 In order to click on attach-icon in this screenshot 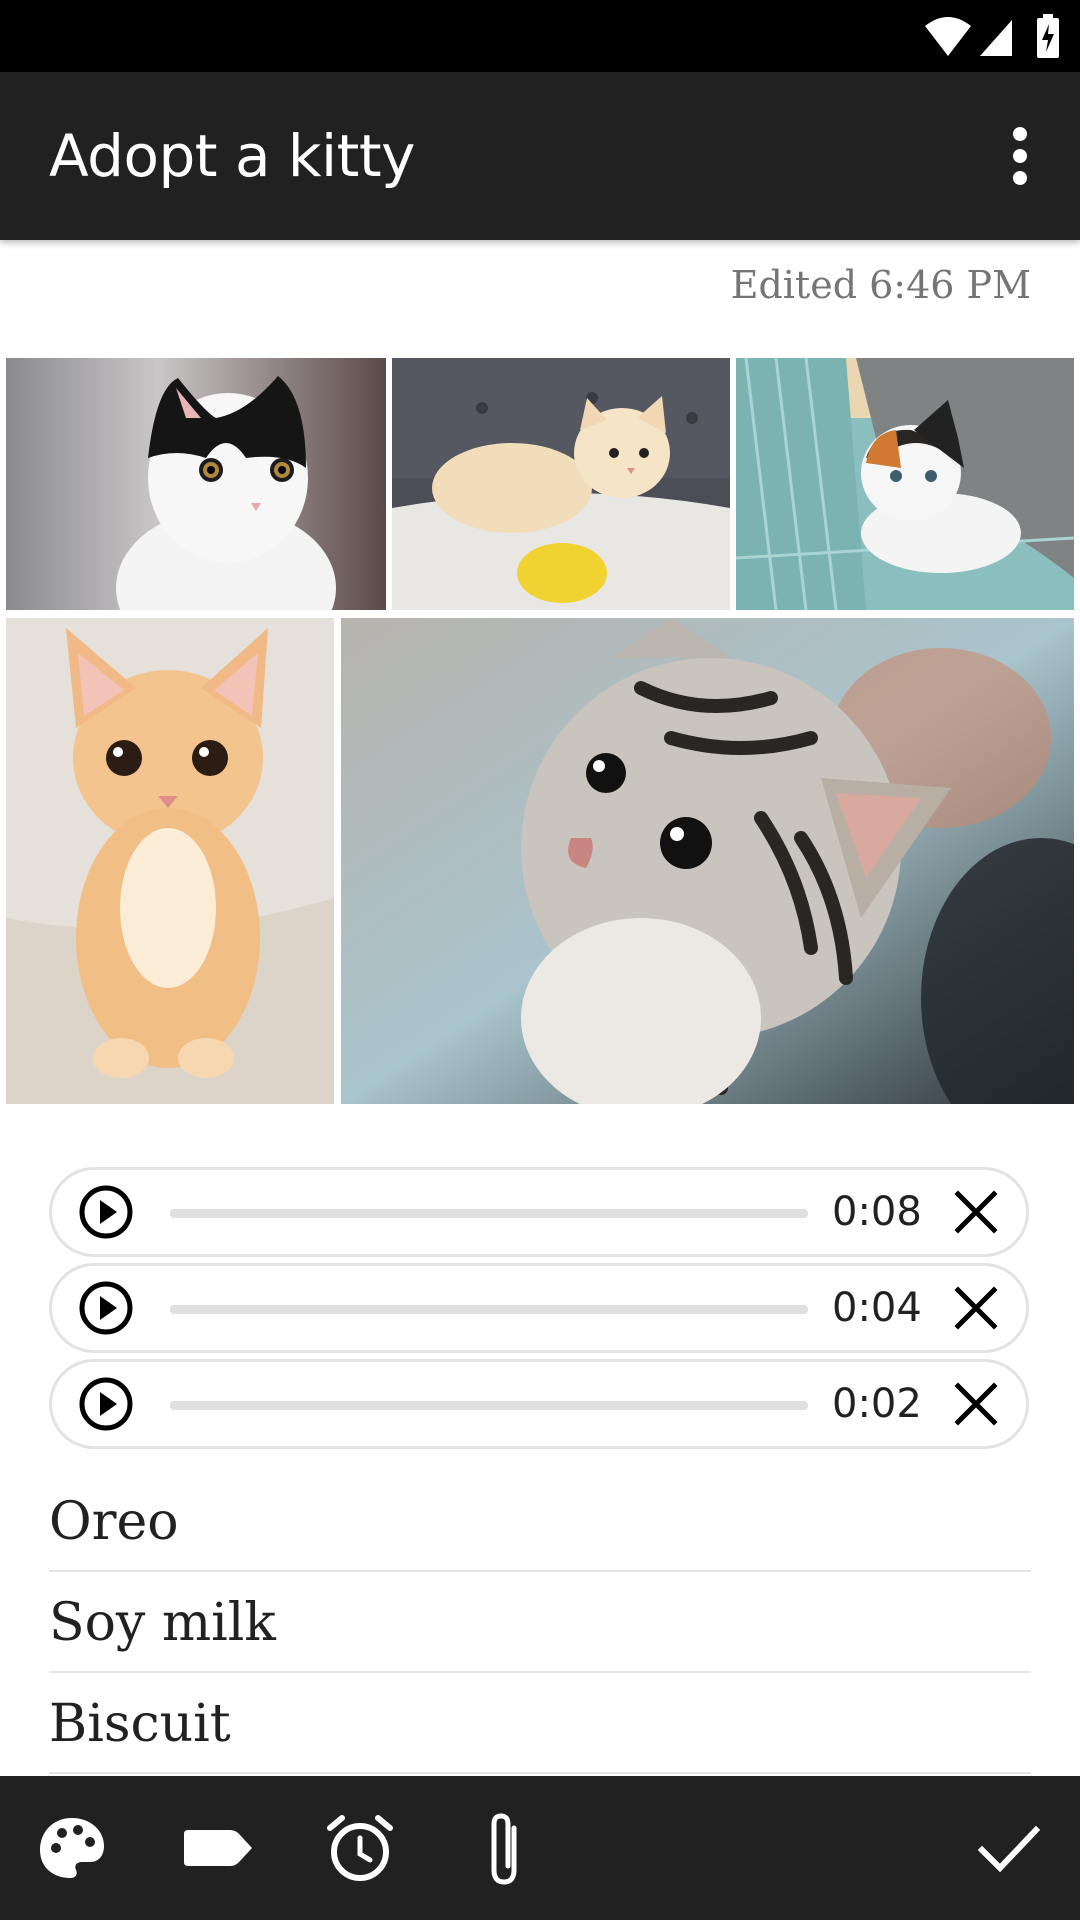, I will do `click(504, 1849)`.